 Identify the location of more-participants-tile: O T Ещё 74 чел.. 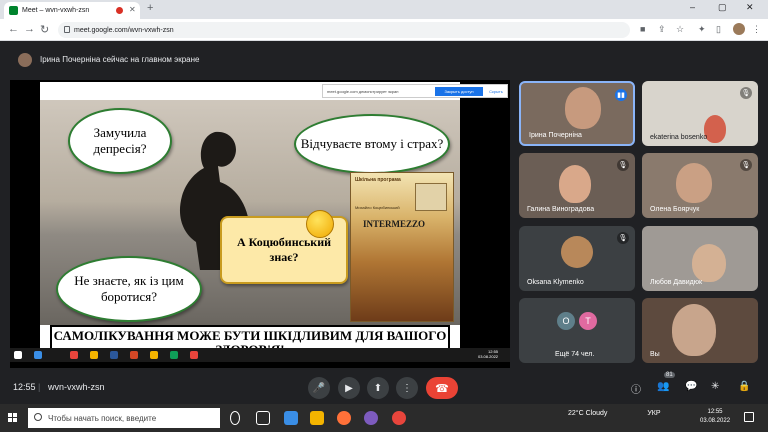
(577, 330).